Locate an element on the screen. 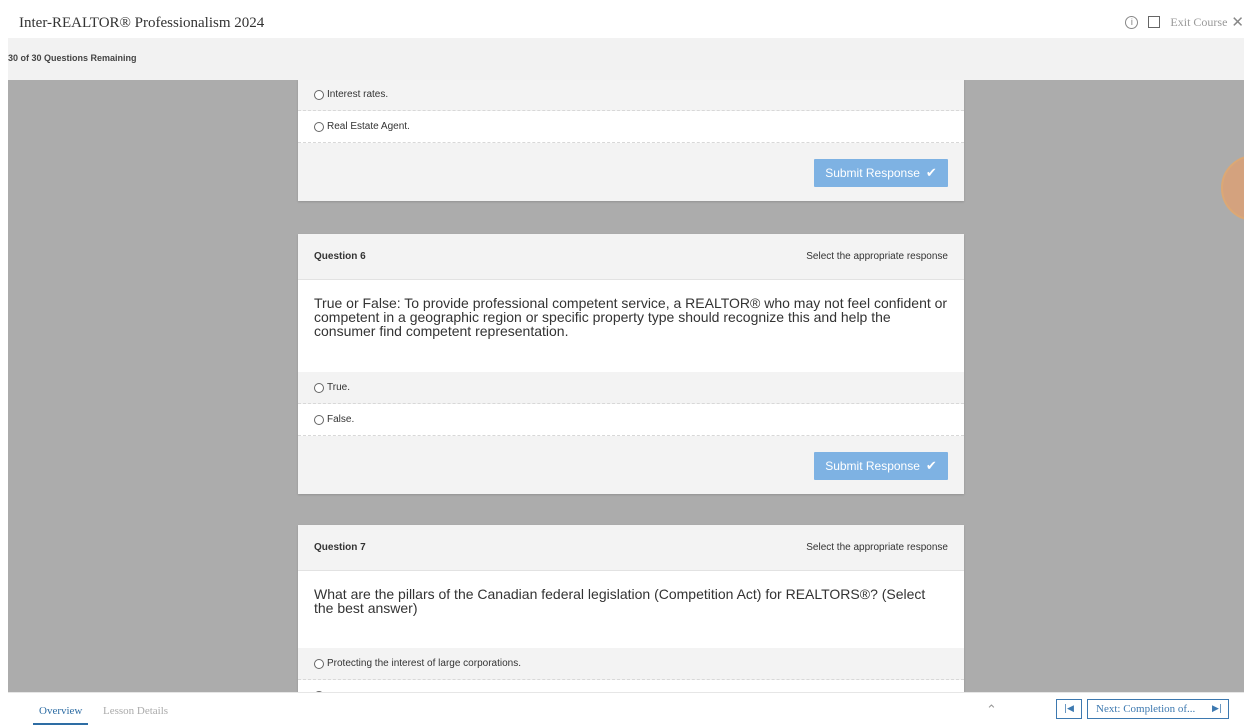 Image resolution: width=1244 pixels, height=725 pixels. answer-option is located at coordinates (631, 686).